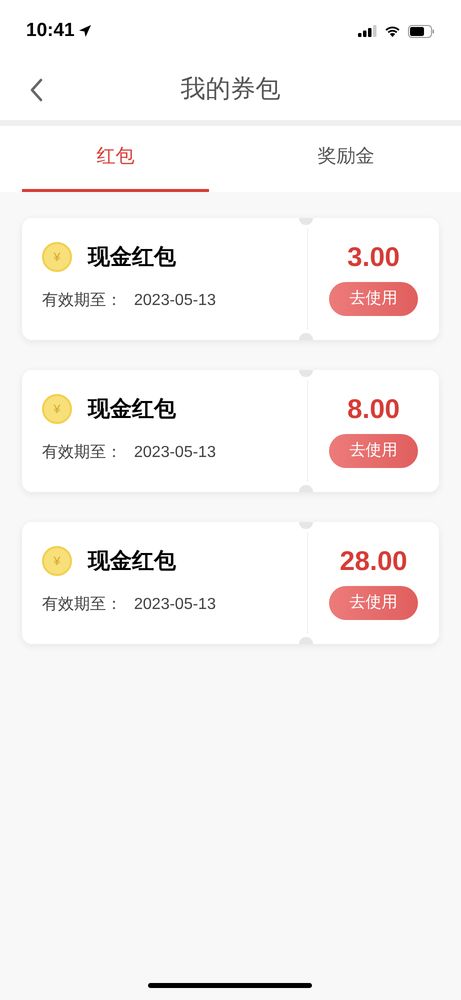 This screenshot has width=461, height=1000. I want to click on status-time: 10:41, so click(50, 30).